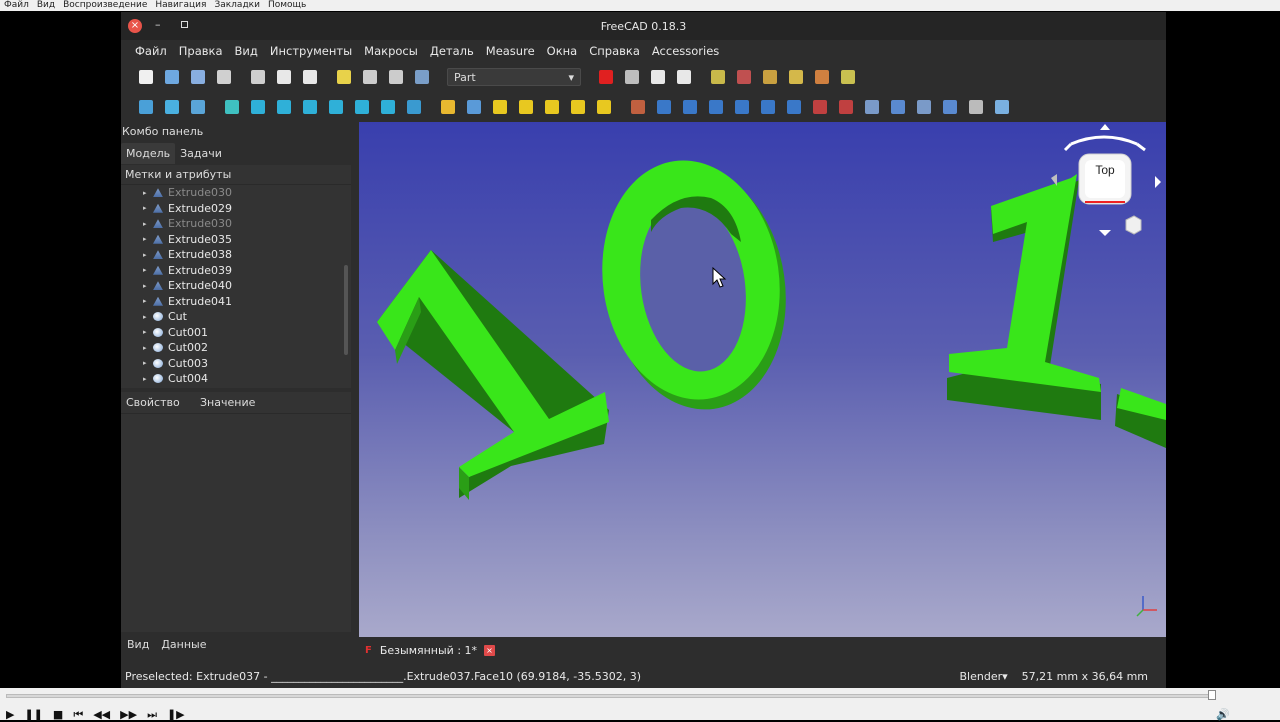 The width and height of the screenshot is (1280, 722). What do you see at coordinates (236, 209) in the screenshot?
I see `tree-item: ▸ Extrude029` at bounding box center [236, 209].